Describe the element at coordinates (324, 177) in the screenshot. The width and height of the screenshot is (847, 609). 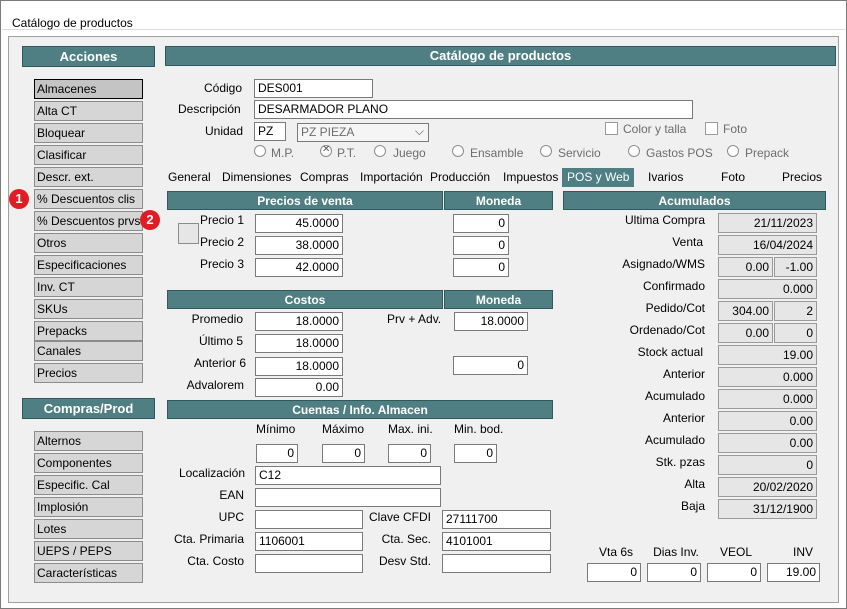
I see `tab-compras: Compras` at that location.